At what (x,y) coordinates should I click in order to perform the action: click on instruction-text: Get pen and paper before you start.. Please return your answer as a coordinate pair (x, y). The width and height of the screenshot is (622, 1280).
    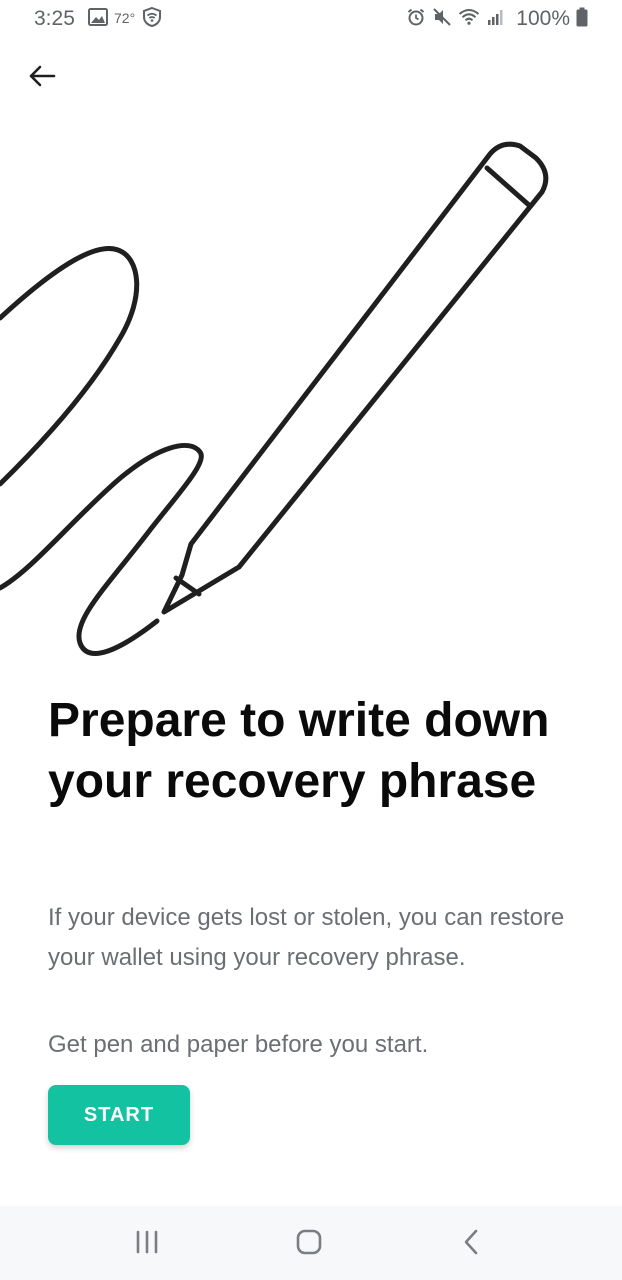
    Looking at the image, I should click on (238, 1044).